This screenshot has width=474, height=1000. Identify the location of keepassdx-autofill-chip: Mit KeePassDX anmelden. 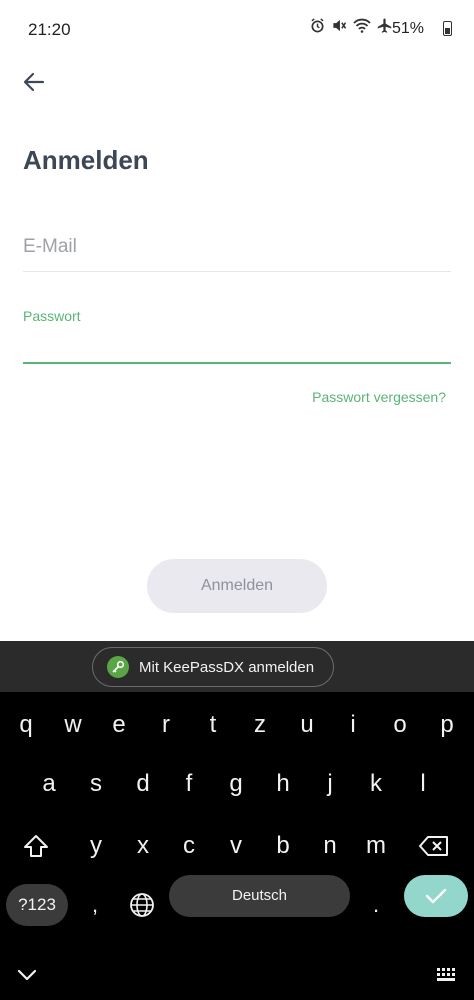
(213, 667).